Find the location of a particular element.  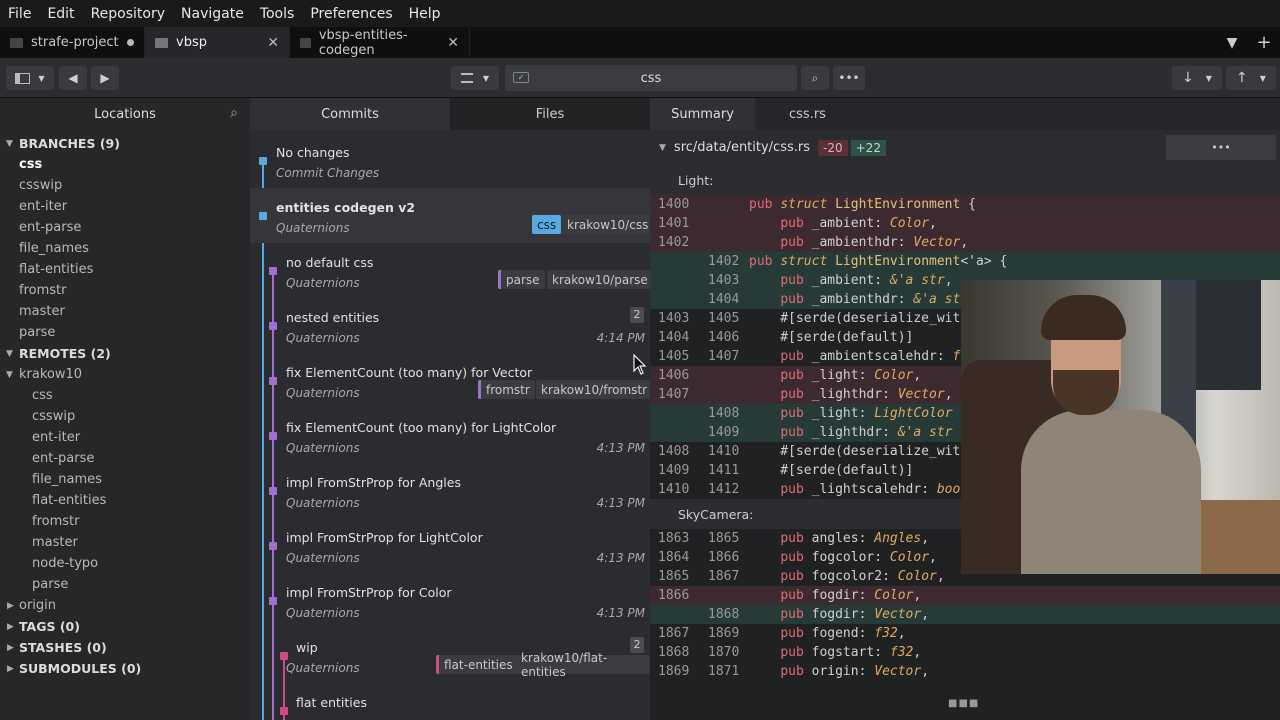

remotes-header: ▼ REMOTES (2) is located at coordinates (125, 353).